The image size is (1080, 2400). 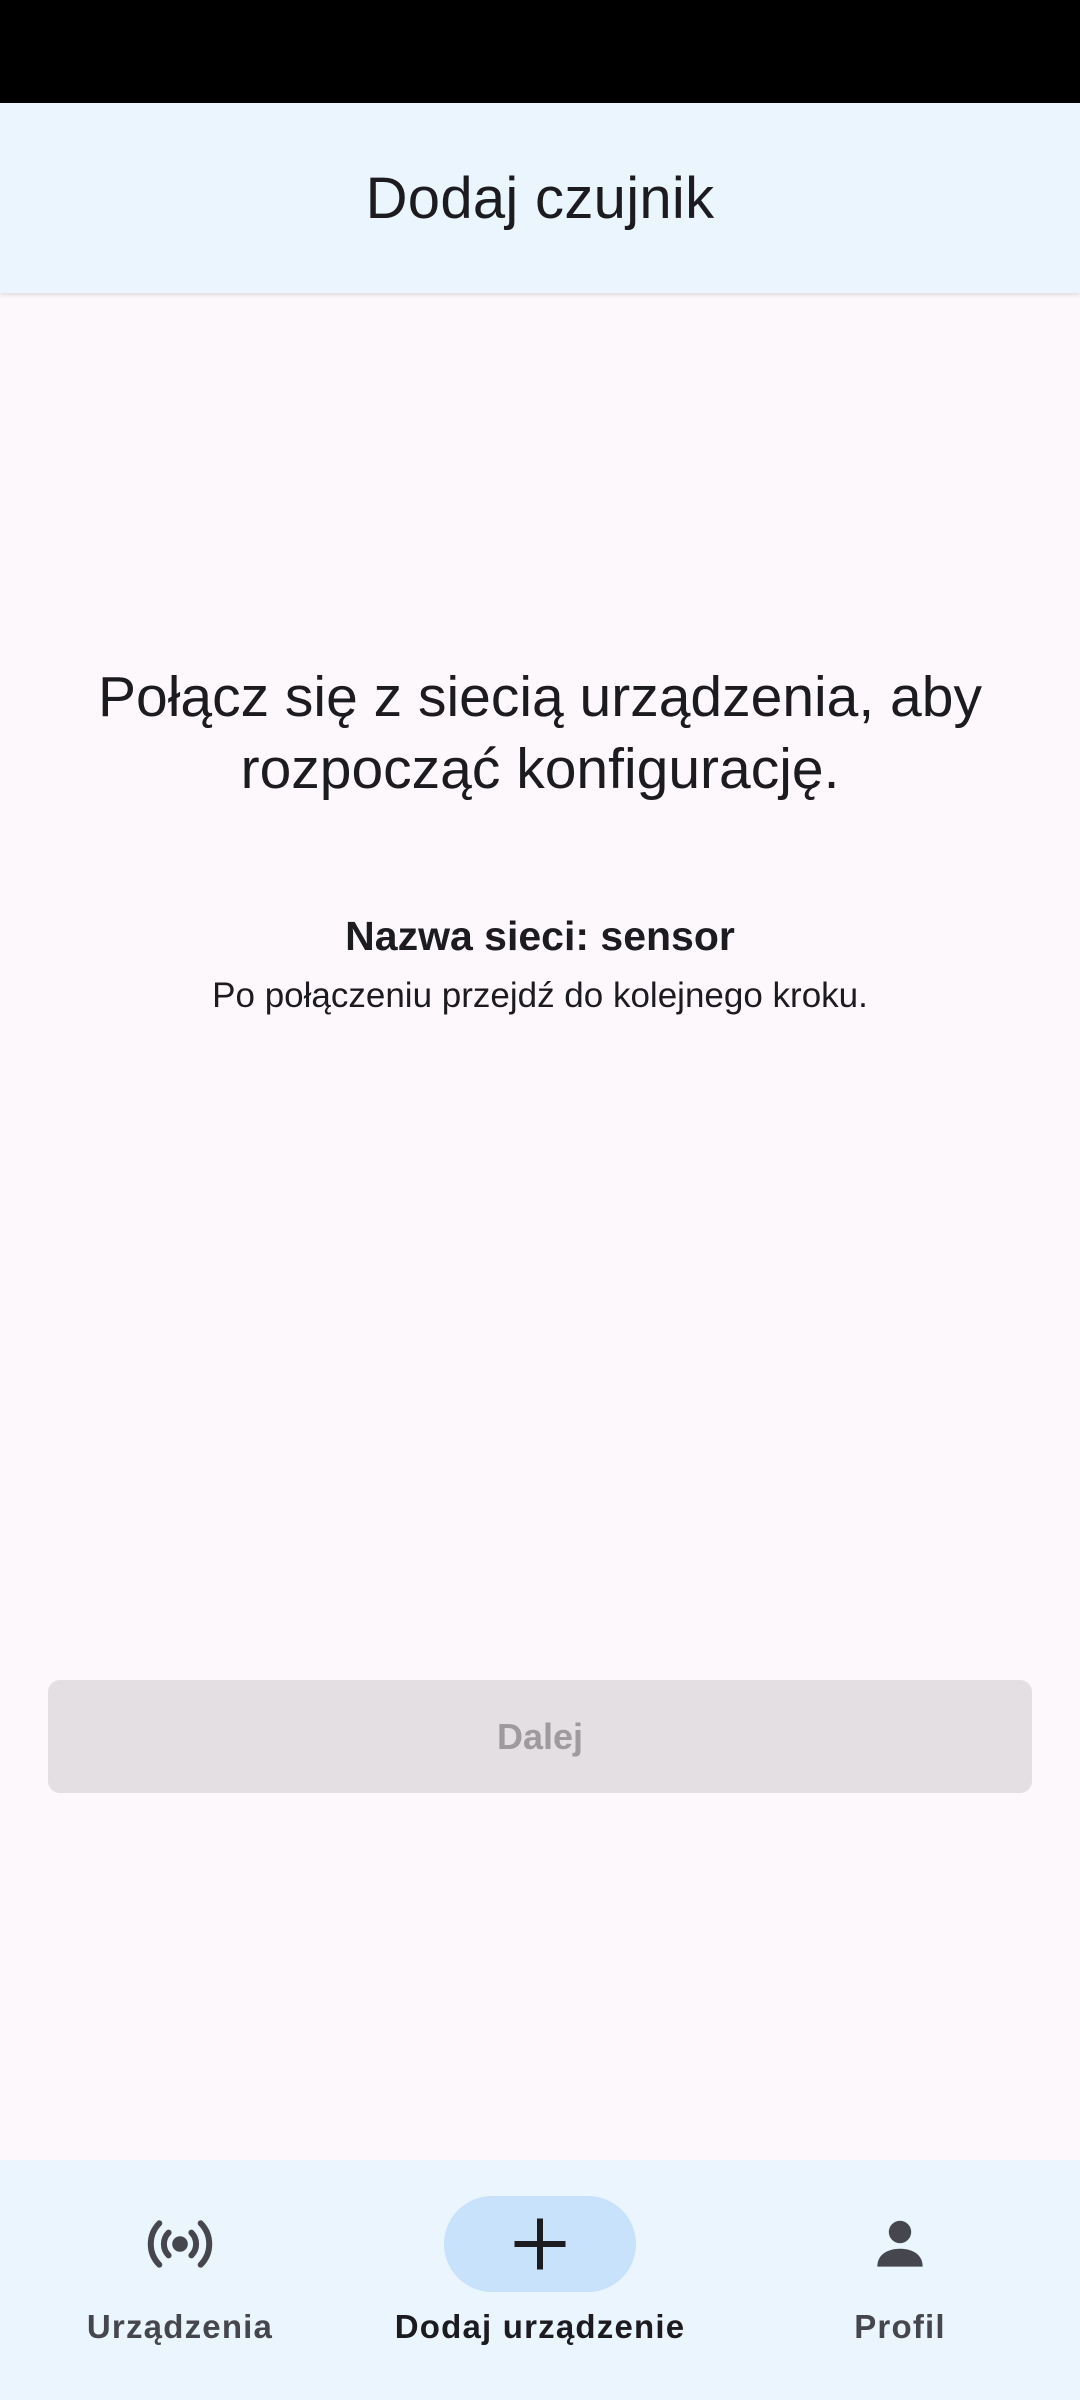 What do you see at coordinates (540, 1736) in the screenshot?
I see `next-button: Dalej` at bounding box center [540, 1736].